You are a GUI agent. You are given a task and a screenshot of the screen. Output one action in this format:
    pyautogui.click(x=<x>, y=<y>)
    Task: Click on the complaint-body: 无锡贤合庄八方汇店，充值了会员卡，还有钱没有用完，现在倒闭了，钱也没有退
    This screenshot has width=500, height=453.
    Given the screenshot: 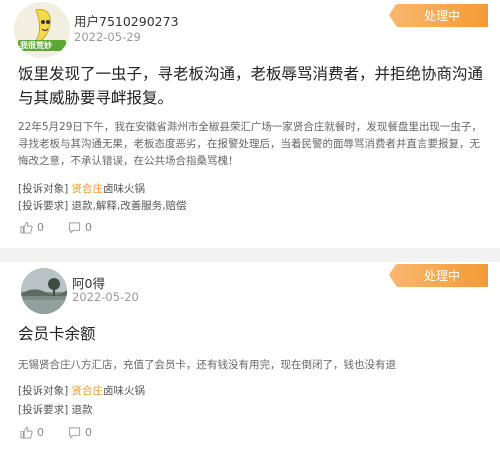 What is the action you would take?
    pyautogui.click(x=207, y=365)
    